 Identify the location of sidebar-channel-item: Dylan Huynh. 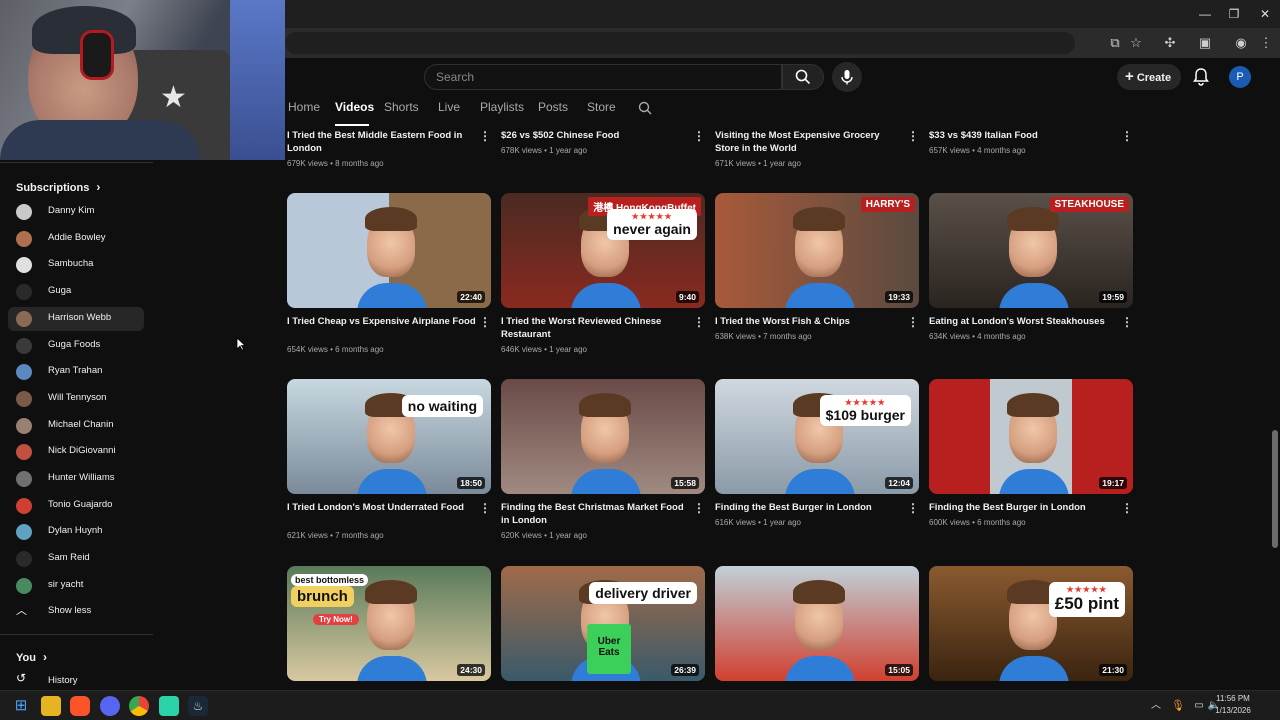
(76, 532).